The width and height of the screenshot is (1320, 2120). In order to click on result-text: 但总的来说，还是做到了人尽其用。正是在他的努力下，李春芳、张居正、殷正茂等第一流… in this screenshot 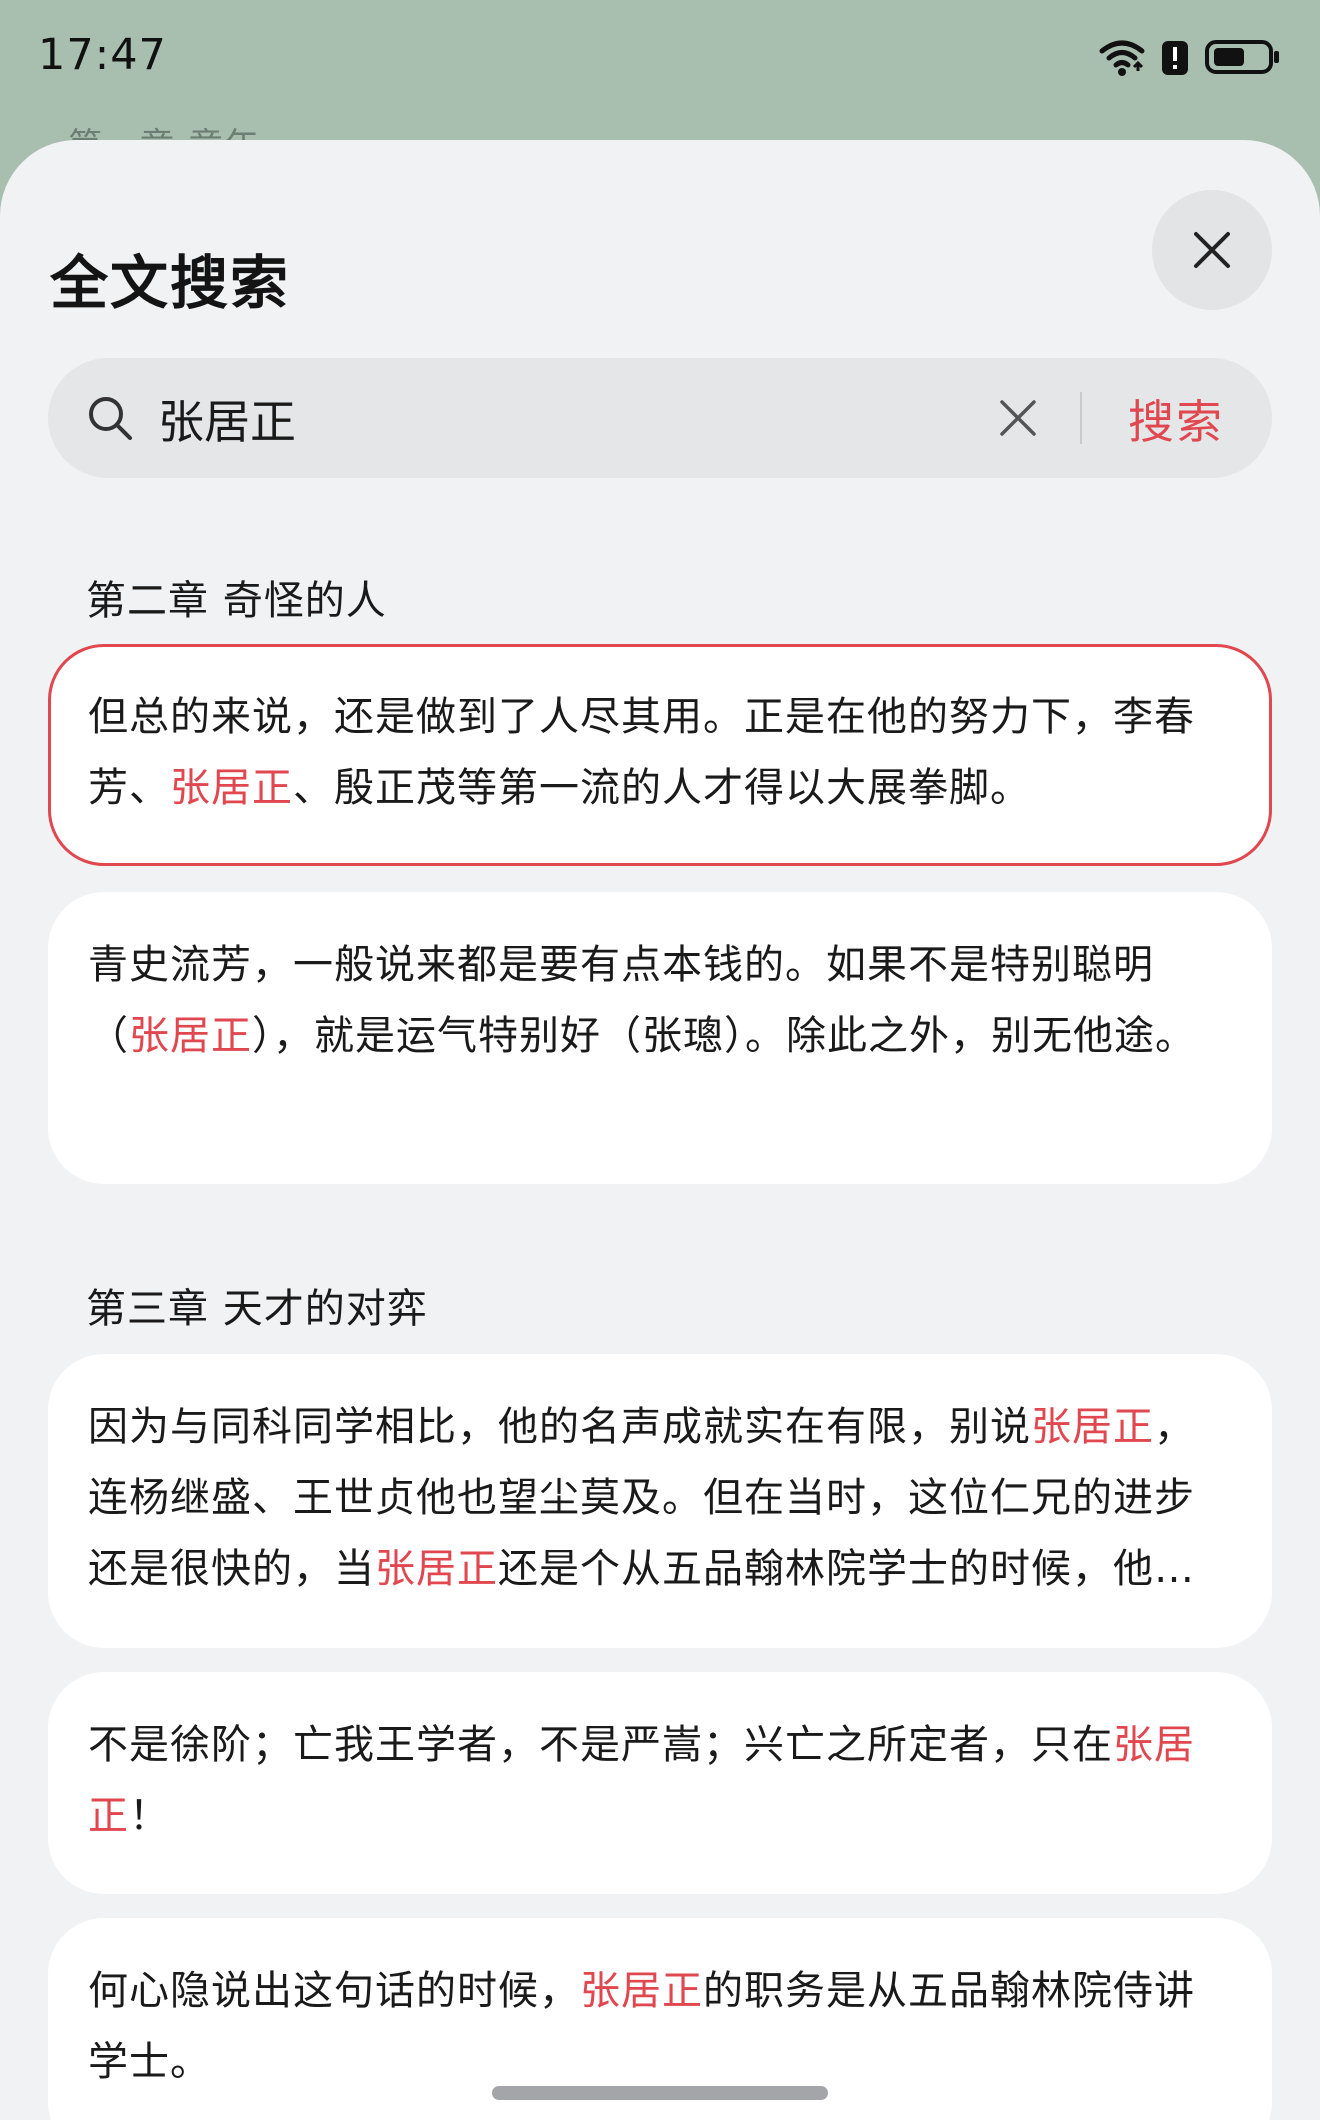, I will do `click(641, 752)`.